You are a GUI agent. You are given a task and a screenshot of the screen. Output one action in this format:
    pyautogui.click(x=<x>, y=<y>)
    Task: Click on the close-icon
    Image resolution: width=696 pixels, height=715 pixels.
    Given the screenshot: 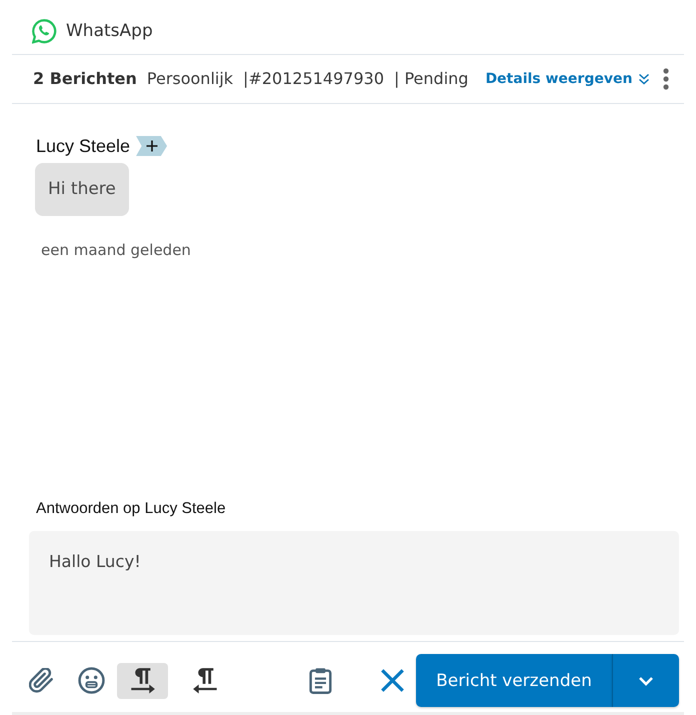 What is the action you would take?
    pyautogui.click(x=392, y=680)
    